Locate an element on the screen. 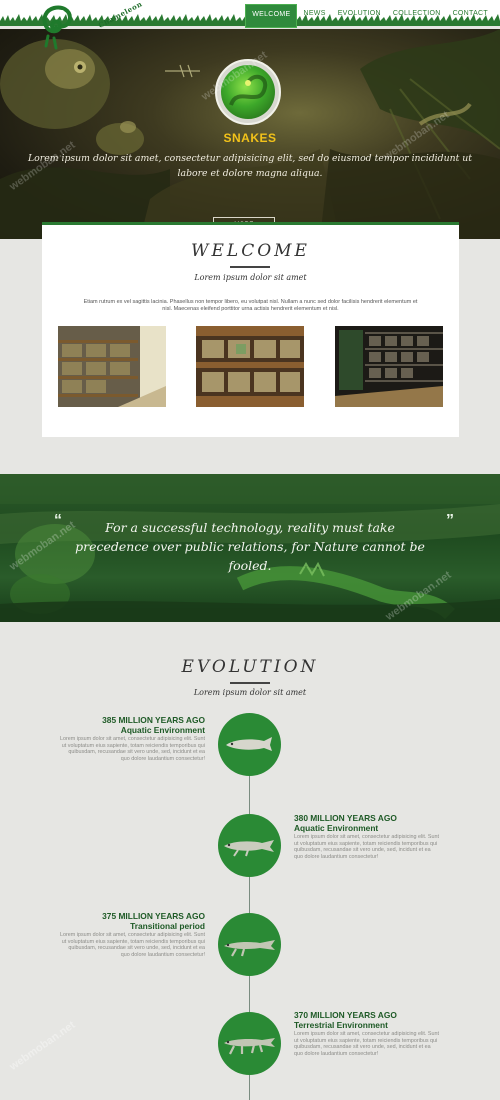 The height and width of the screenshot is (1100, 500). hero-title: SNAKES is located at coordinates (250, 138).